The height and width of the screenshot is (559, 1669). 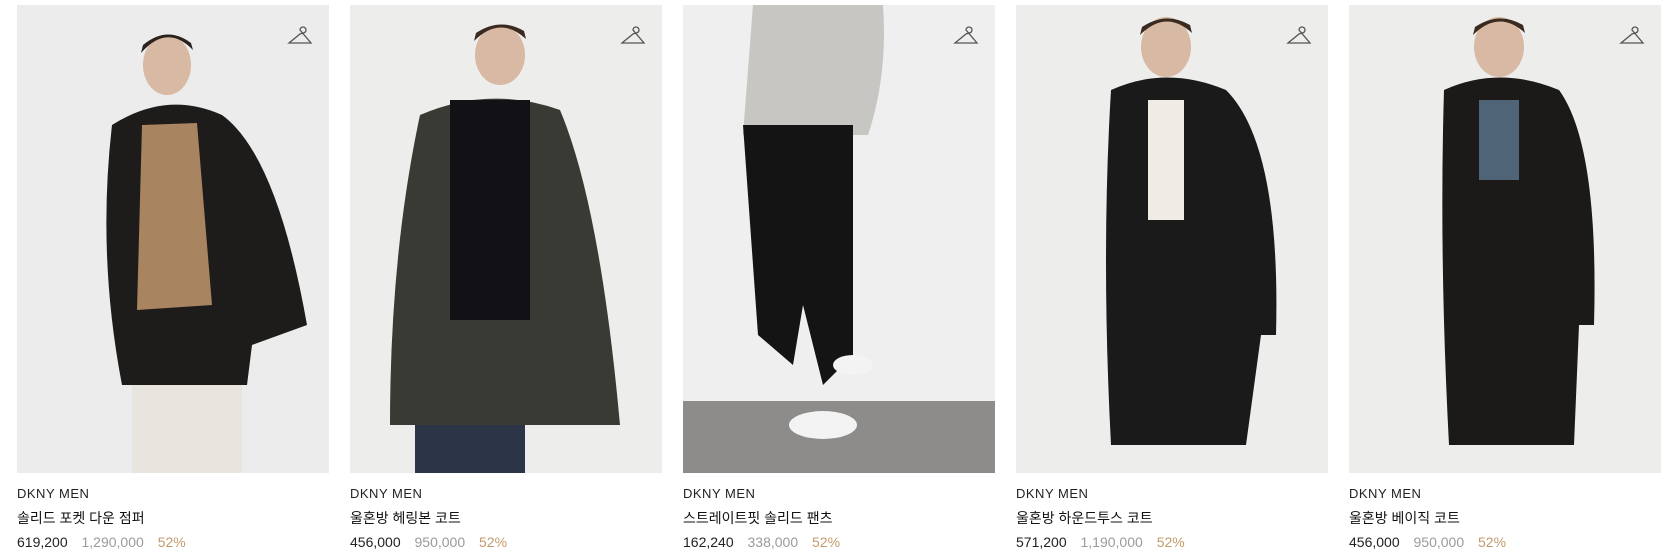 I want to click on original-price: 1,190,000, so click(x=1111, y=542).